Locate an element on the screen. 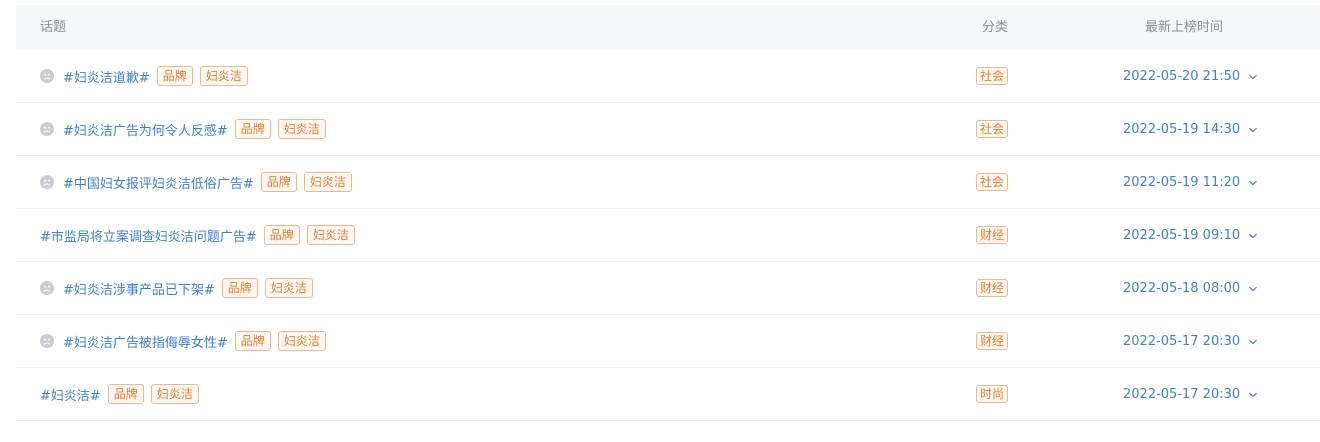 The height and width of the screenshot is (442, 1320). topic-link: #妇炎洁# is located at coordinates (70, 394).